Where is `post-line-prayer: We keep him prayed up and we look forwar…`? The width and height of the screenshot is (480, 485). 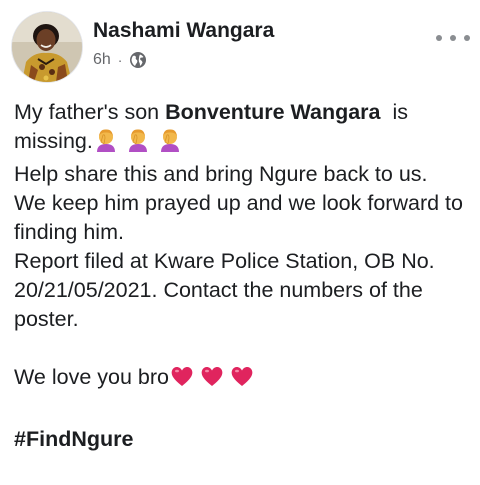 post-line-prayer: We keep him prayed up and we look forwar… is located at coordinates (238, 217).